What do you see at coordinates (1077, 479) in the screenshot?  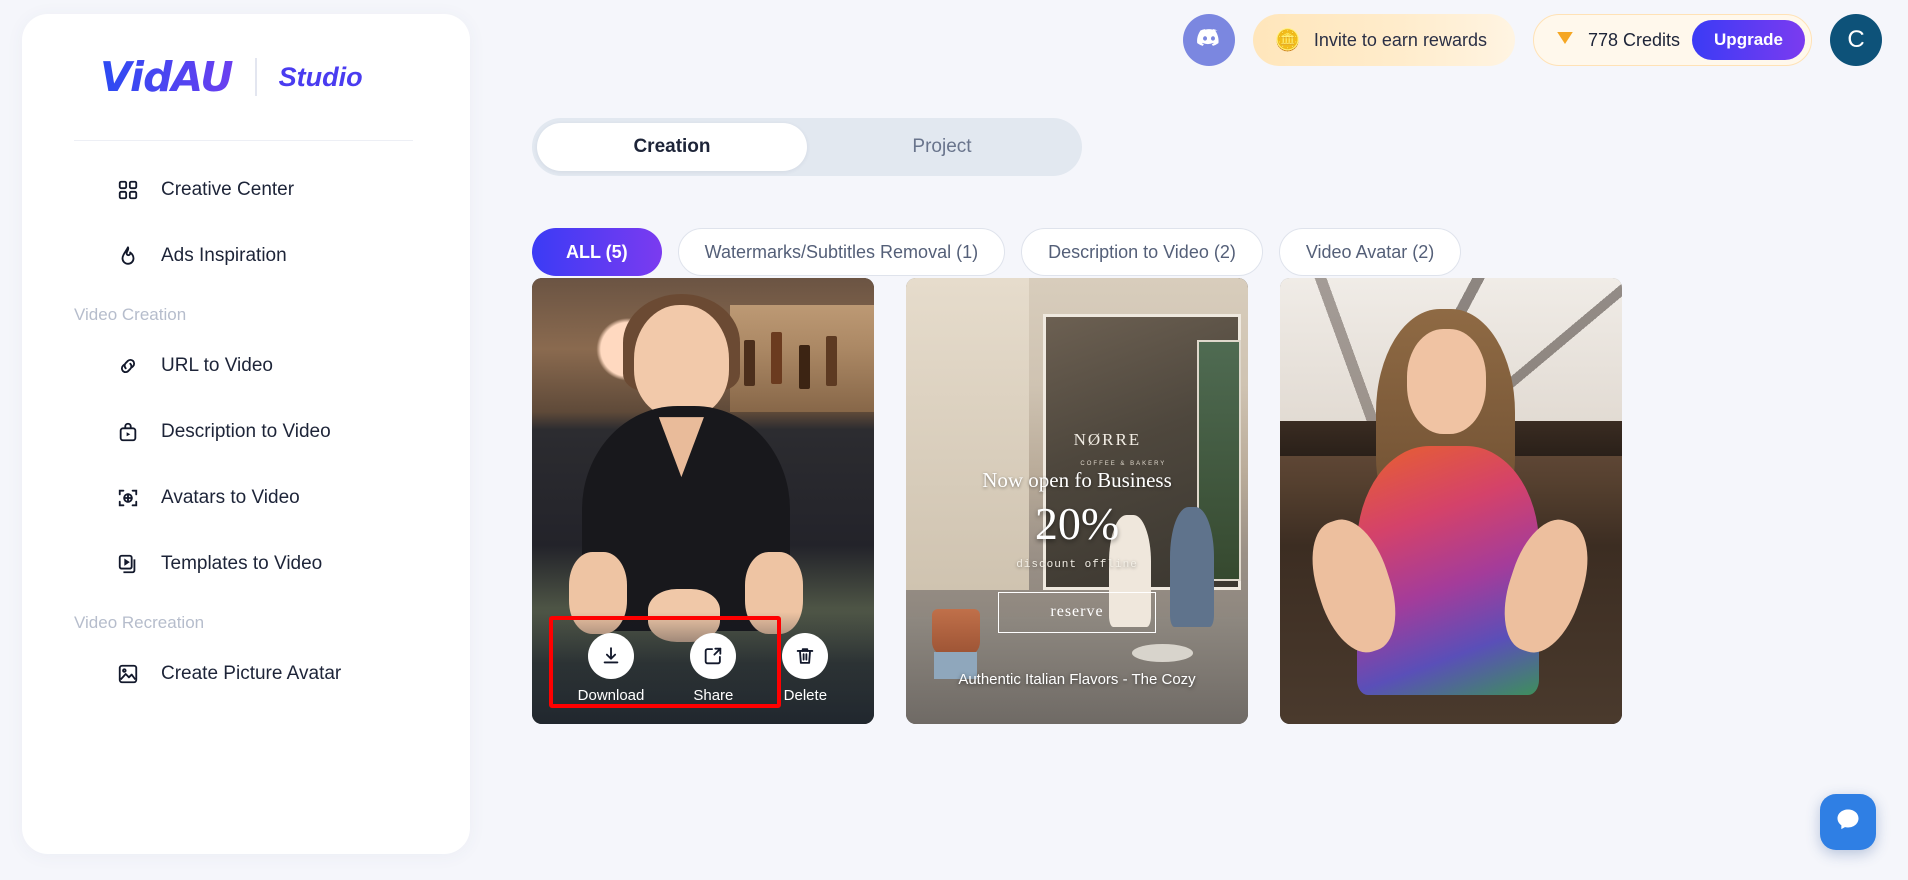 I see `overlay-headline: Now open fo Business` at bounding box center [1077, 479].